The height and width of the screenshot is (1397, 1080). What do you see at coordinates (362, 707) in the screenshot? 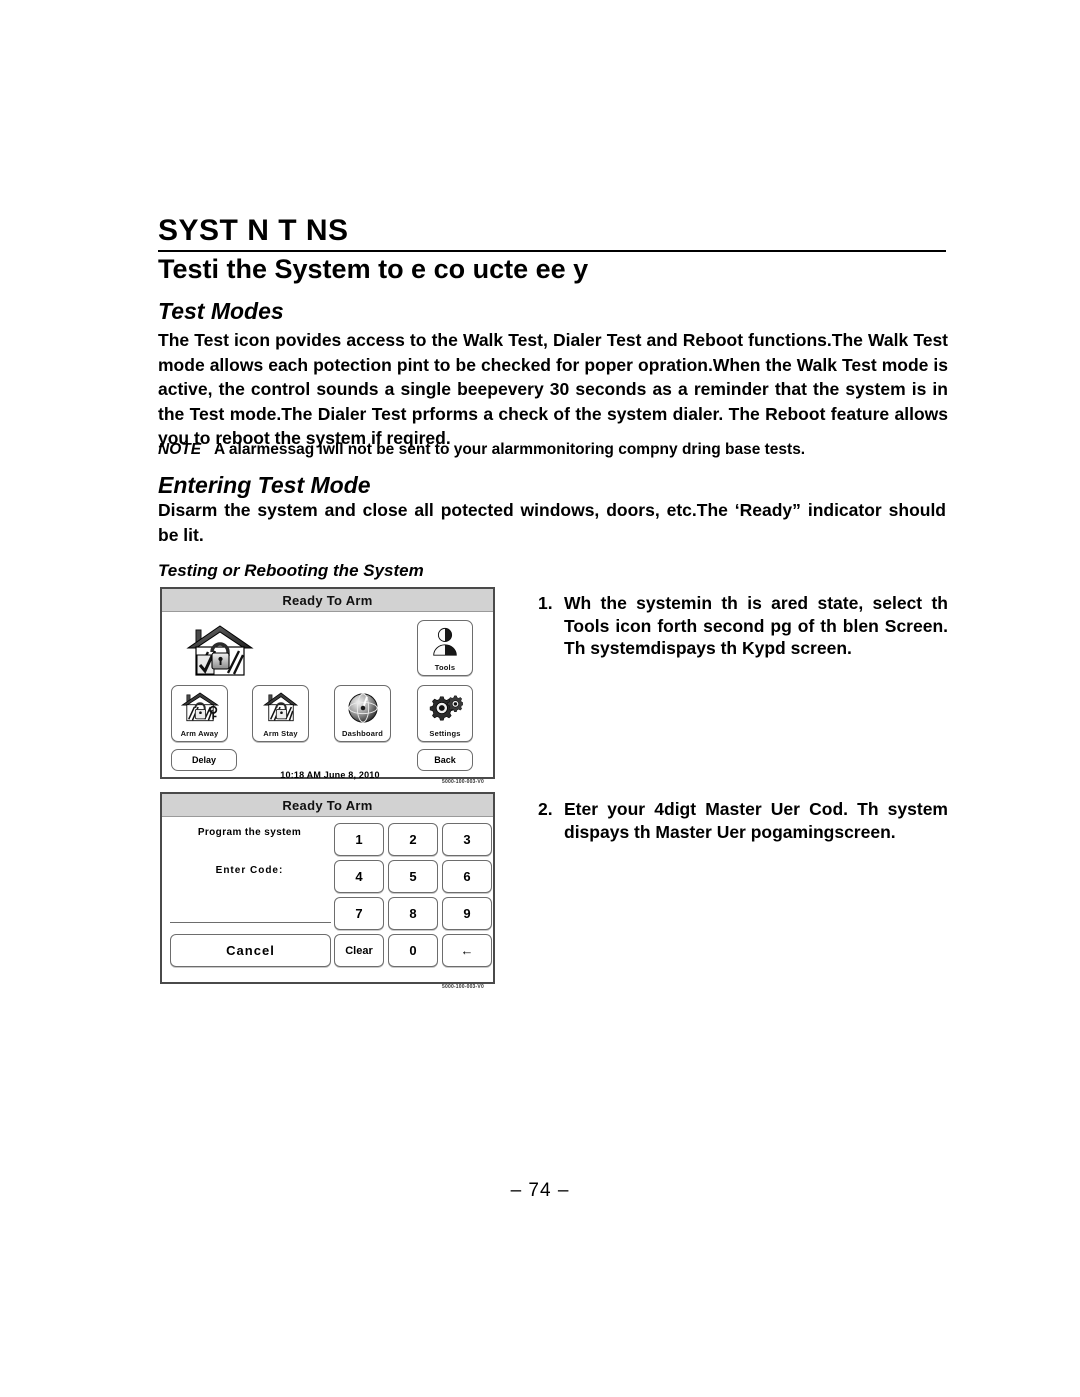
I see `gauge-globe-icon` at bounding box center [362, 707].